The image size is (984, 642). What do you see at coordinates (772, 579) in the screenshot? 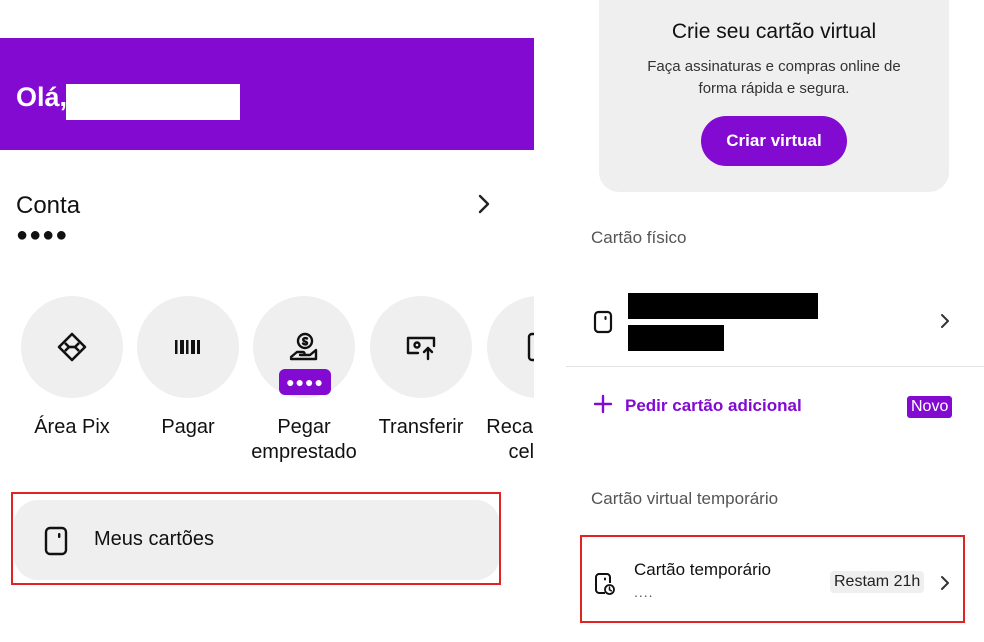
I see `temporary-card-row` at bounding box center [772, 579].